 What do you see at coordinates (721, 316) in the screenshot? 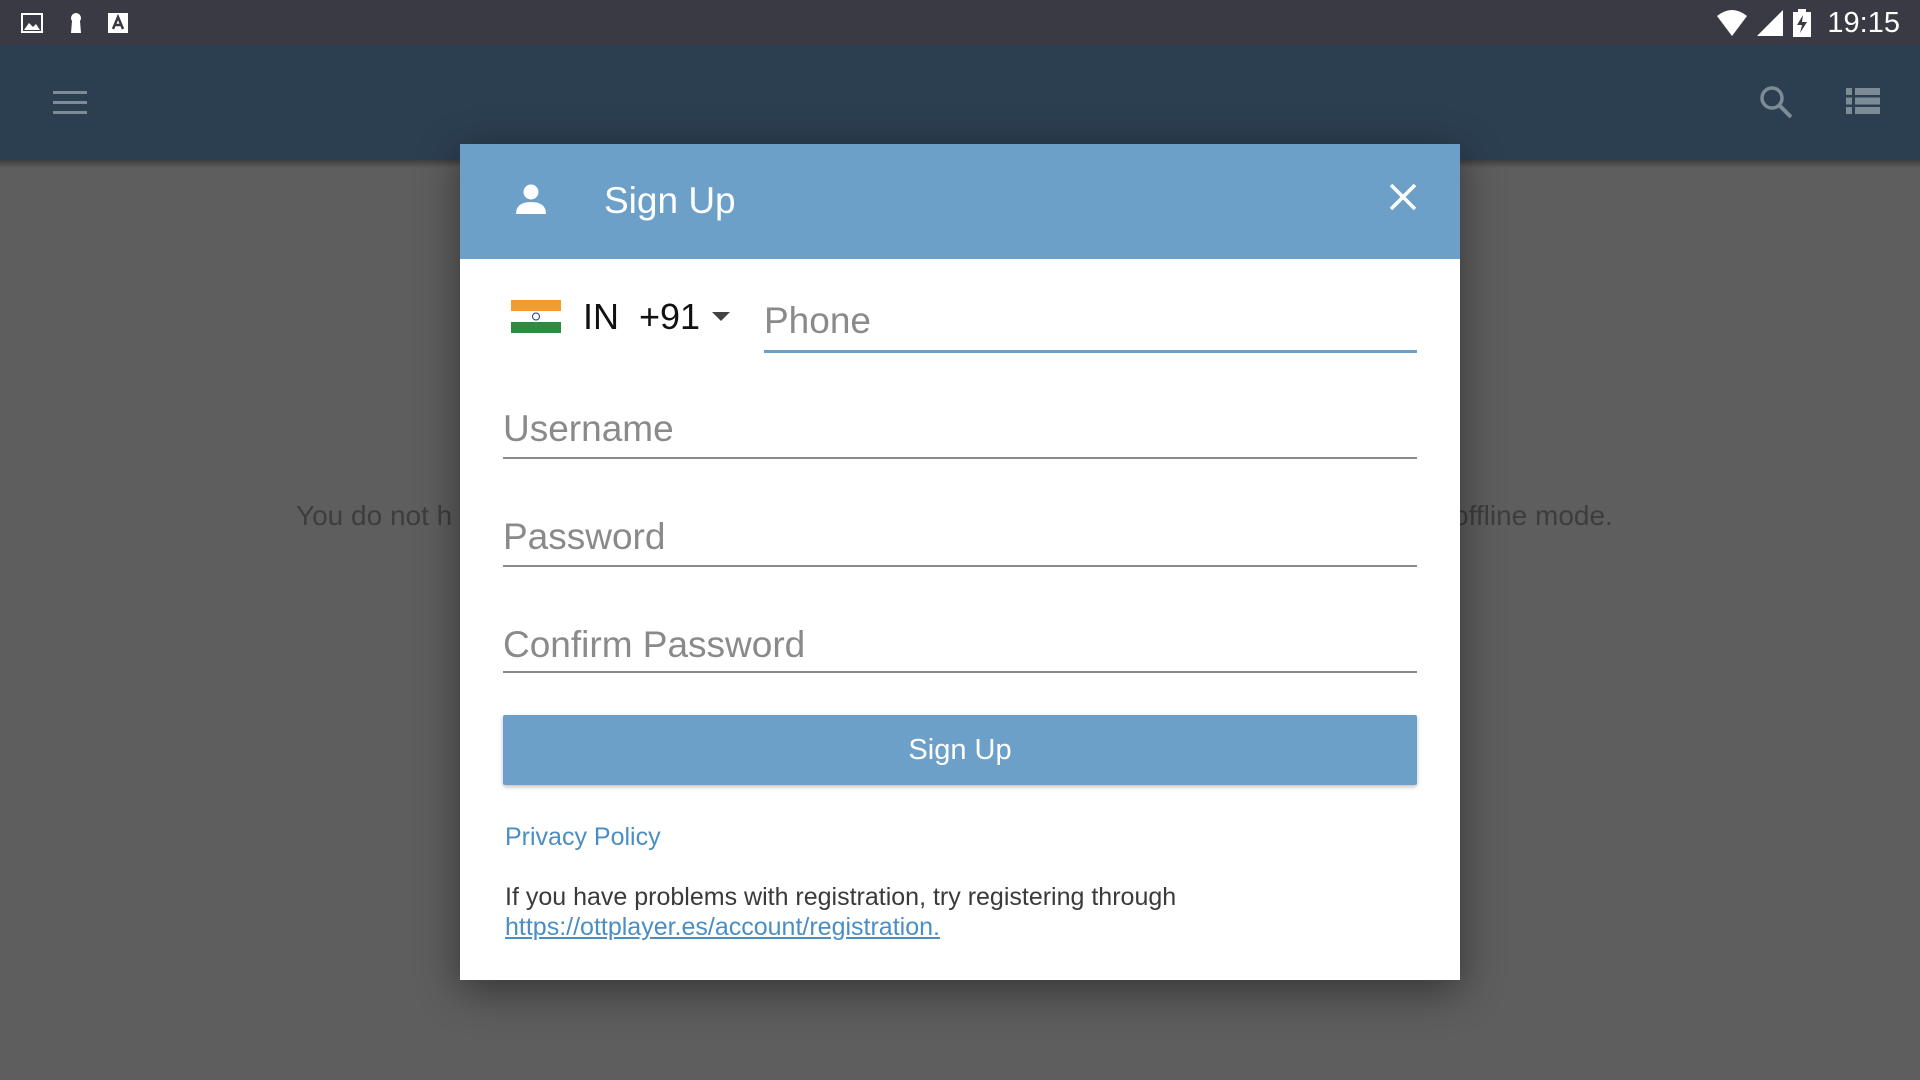
I see `dropdown-caret-icon` at bounding box center [721, 316].